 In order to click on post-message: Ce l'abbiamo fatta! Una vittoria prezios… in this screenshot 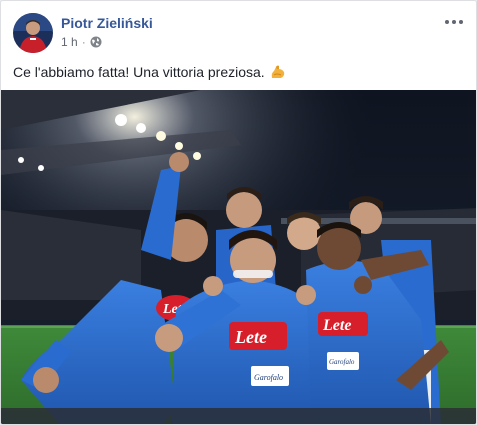, I will do `click(238, 72)`.